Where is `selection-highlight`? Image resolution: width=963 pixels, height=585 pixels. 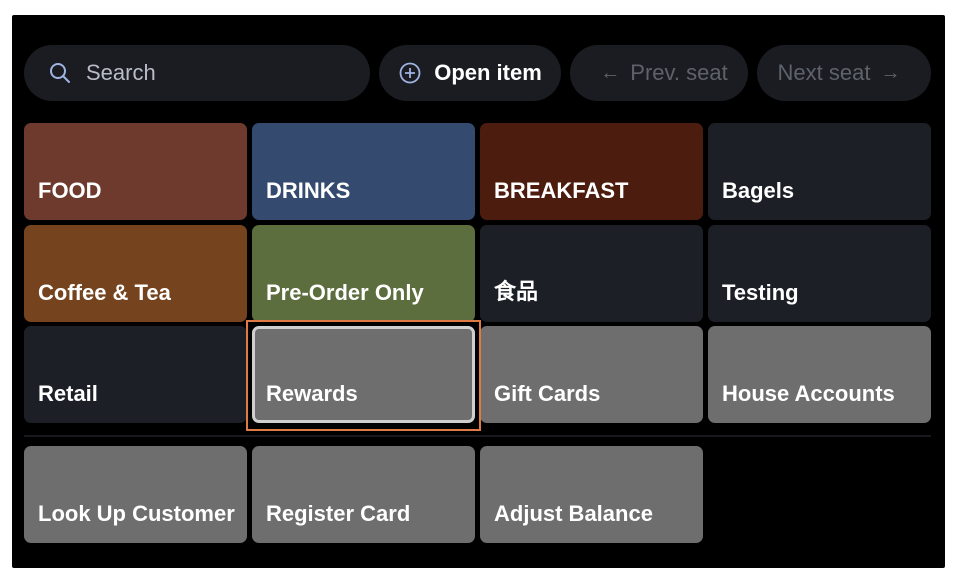 selection-highlight is located at coordinates (363, 375).